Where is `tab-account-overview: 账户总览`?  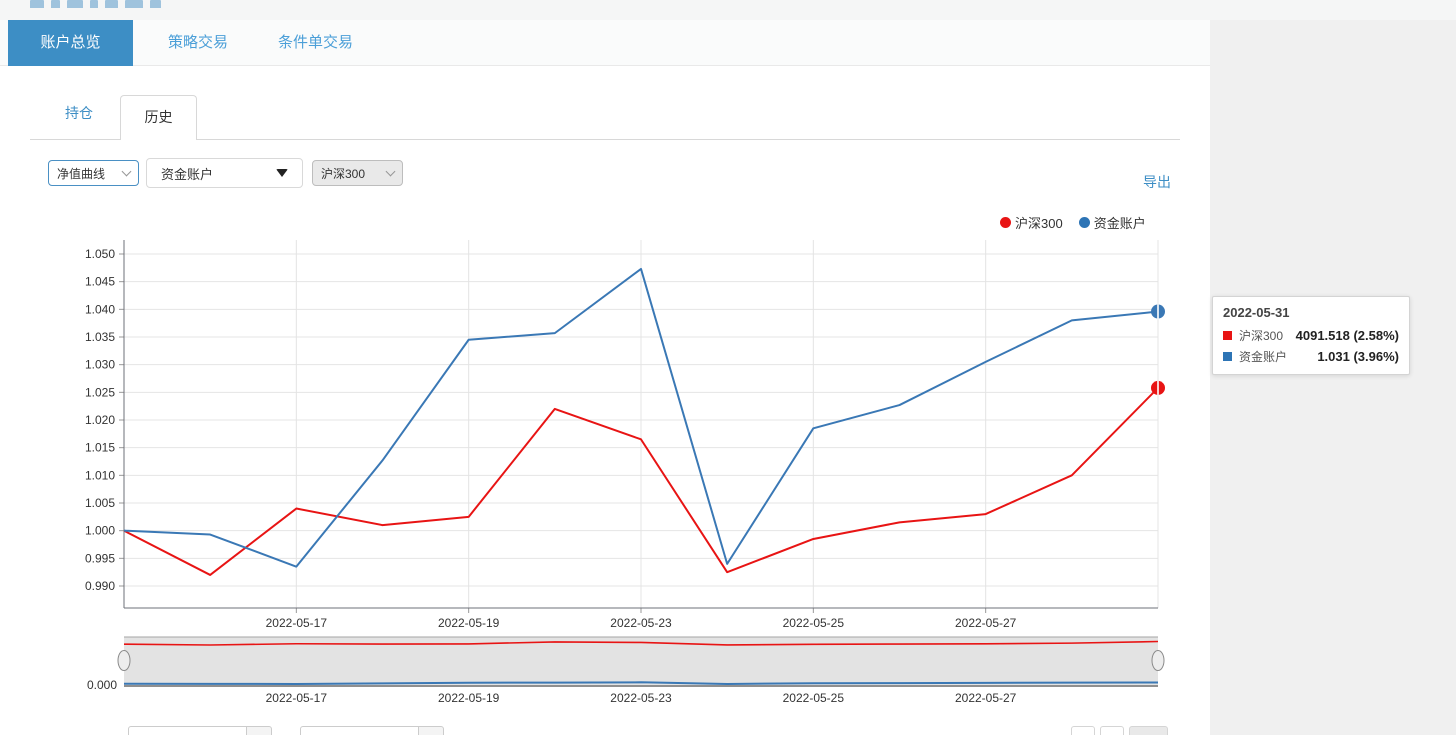 tab-account-overview: 账户总览 is located at coordinates (70, 43).